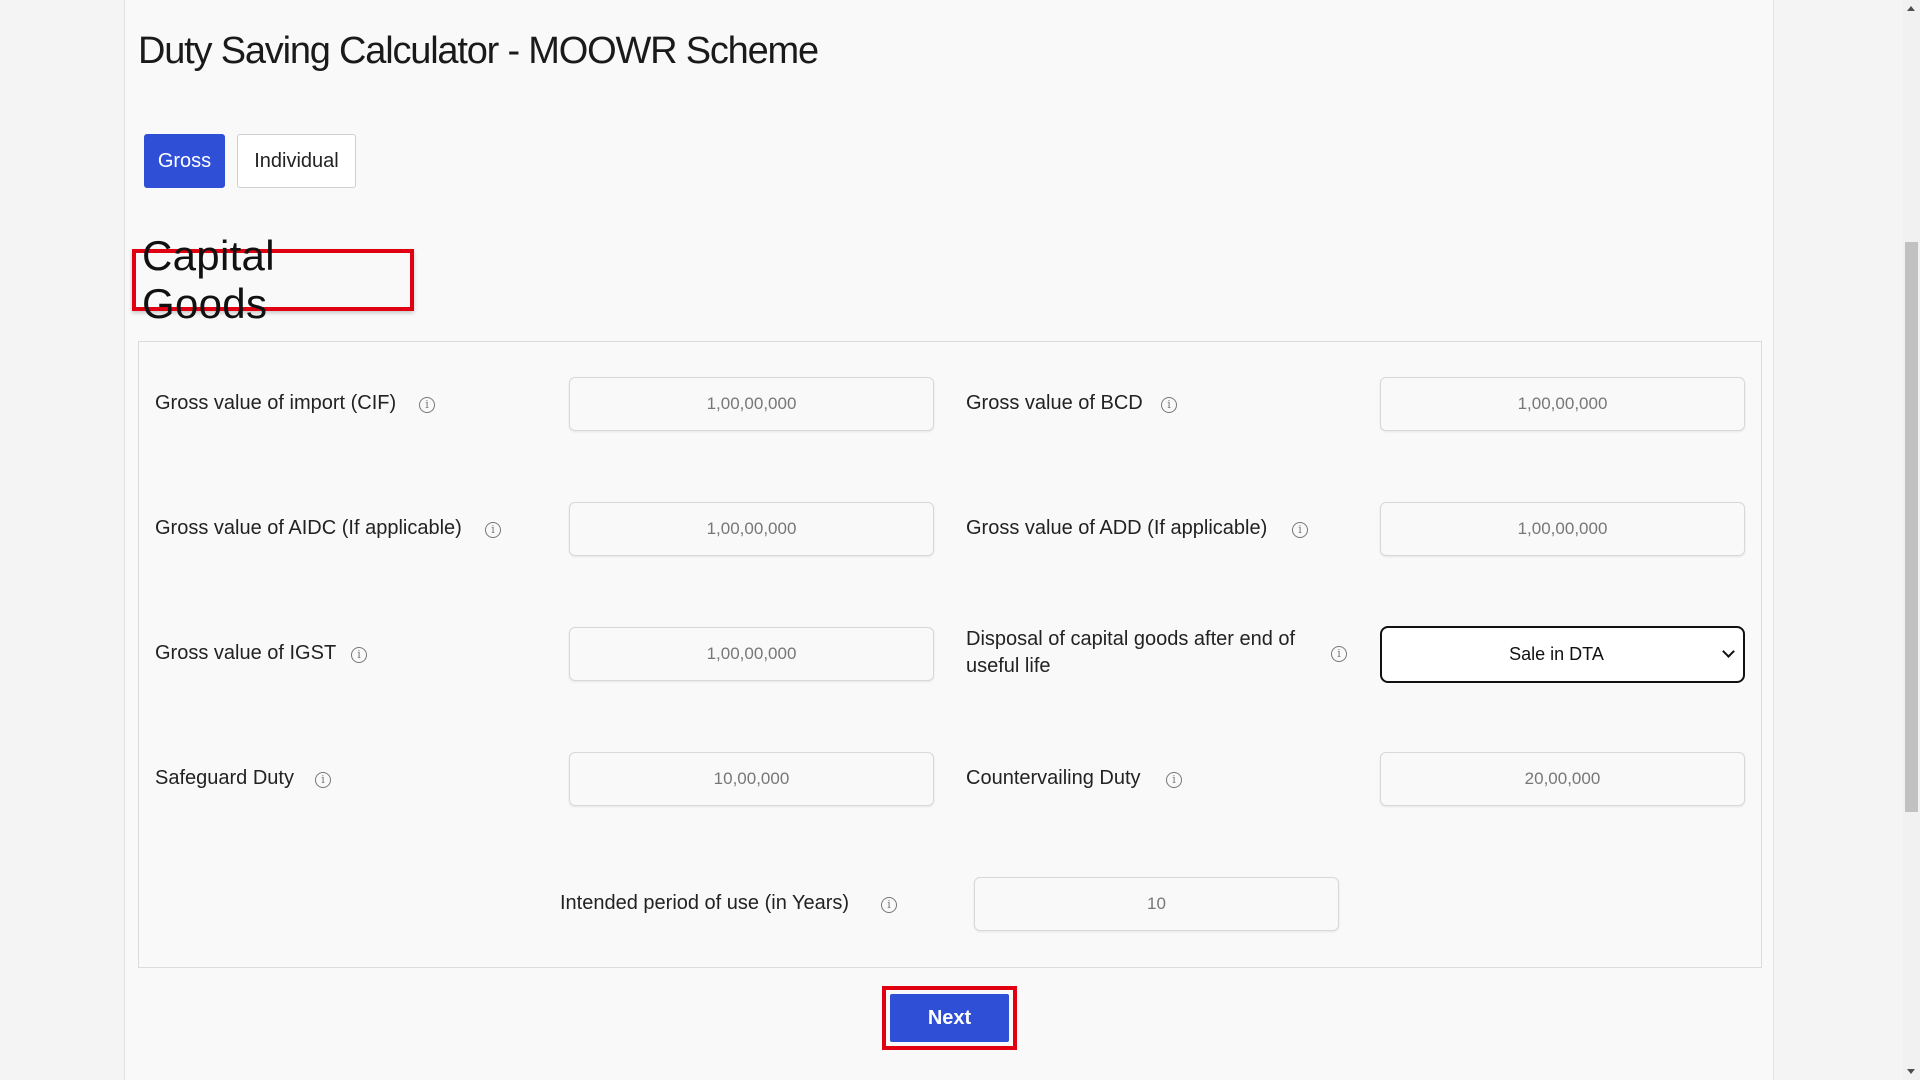 The height and width of the screenshot is (1080, 1920). I want to click on aidc-input, so click(751, 529).